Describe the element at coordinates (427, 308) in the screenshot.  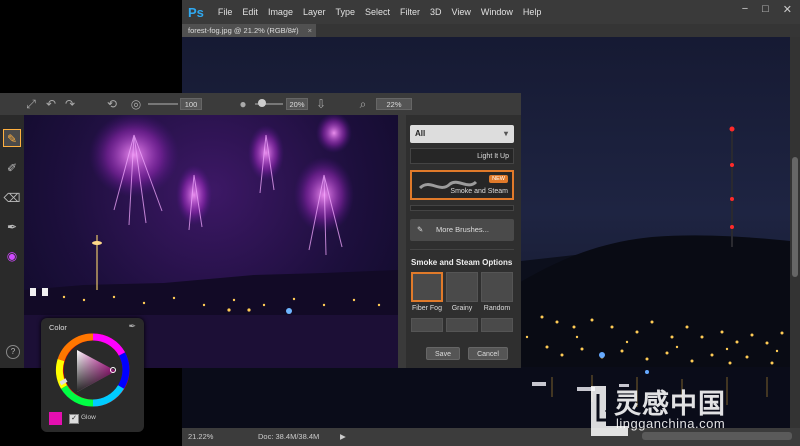
I see `option-label-fiber-fog: Fiber Fog` at that location.